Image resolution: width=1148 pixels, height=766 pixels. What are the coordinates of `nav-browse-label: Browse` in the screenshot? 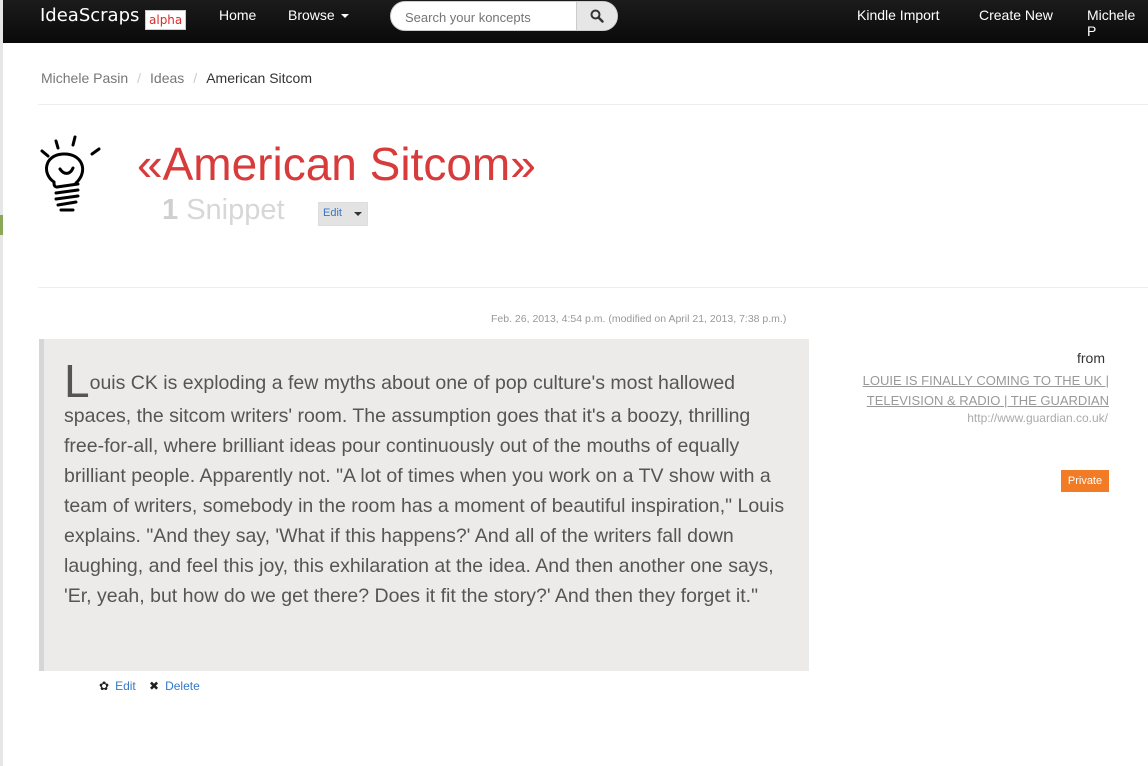 It's located at (311, 15).